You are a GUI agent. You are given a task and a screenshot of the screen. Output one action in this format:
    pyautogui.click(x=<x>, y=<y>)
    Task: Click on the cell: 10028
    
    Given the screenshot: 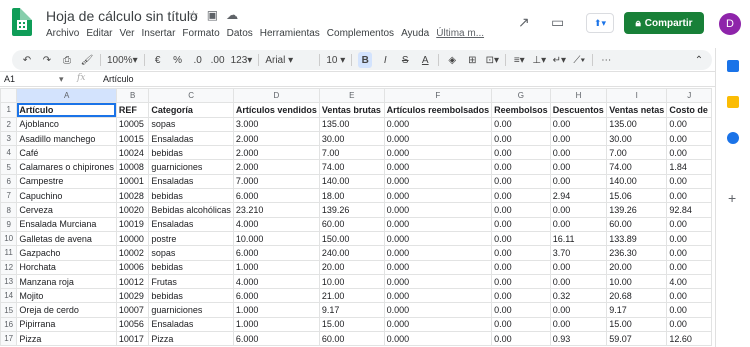 What is the action you would take?
    pyautogui.click(x=132, y=196)
    